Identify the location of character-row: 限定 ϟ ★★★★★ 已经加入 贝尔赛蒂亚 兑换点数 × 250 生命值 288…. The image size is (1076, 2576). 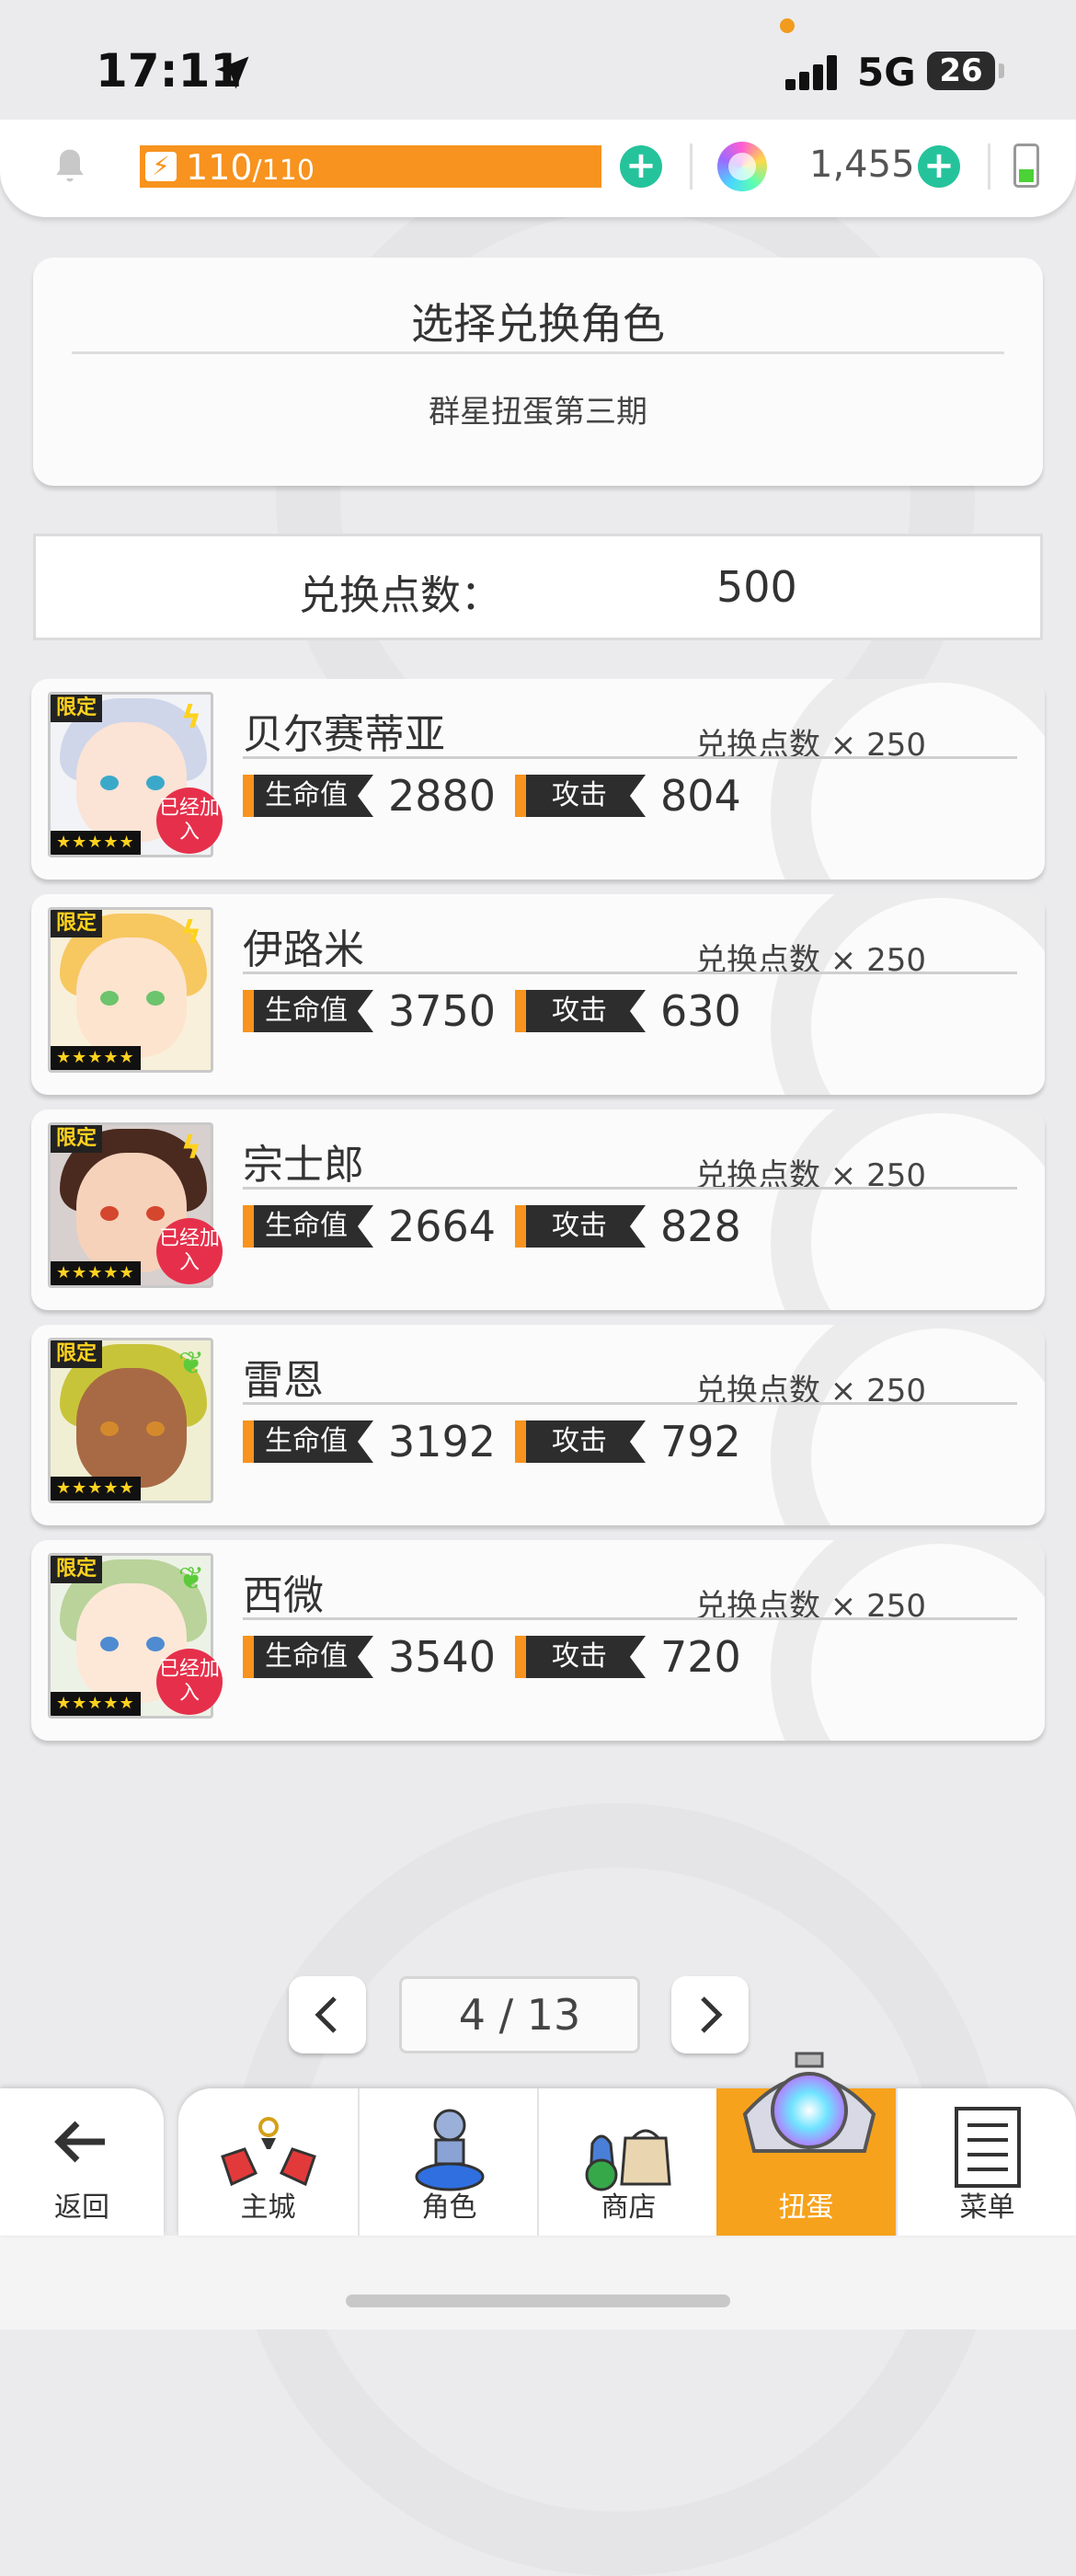
(538, 779).